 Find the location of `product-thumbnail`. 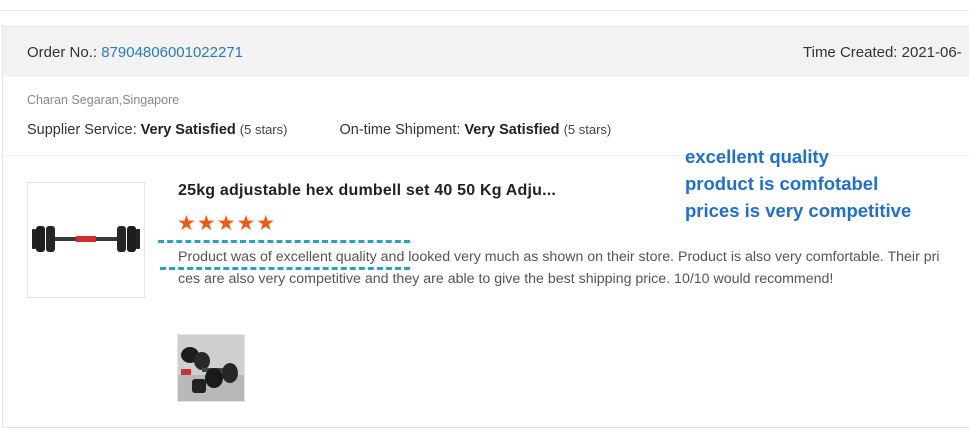

product-thumbnail is located at coordinates (86, 240).